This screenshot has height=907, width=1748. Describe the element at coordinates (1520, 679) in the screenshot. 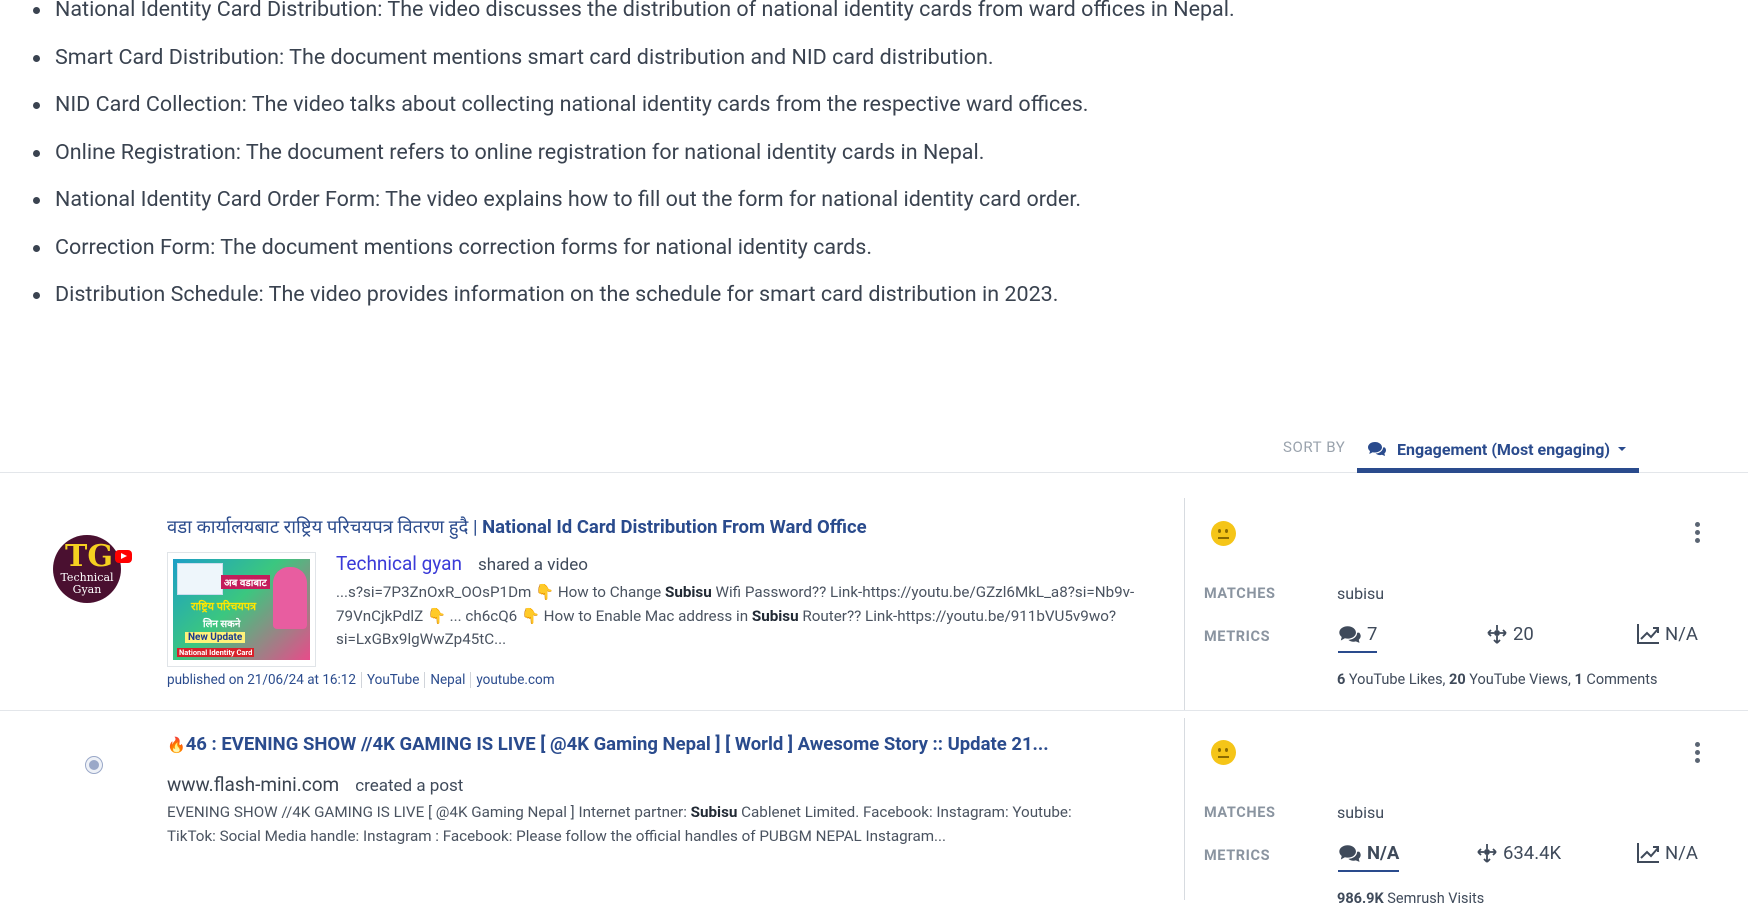

I see `stat-views-label: YouTube Views,` at that location.